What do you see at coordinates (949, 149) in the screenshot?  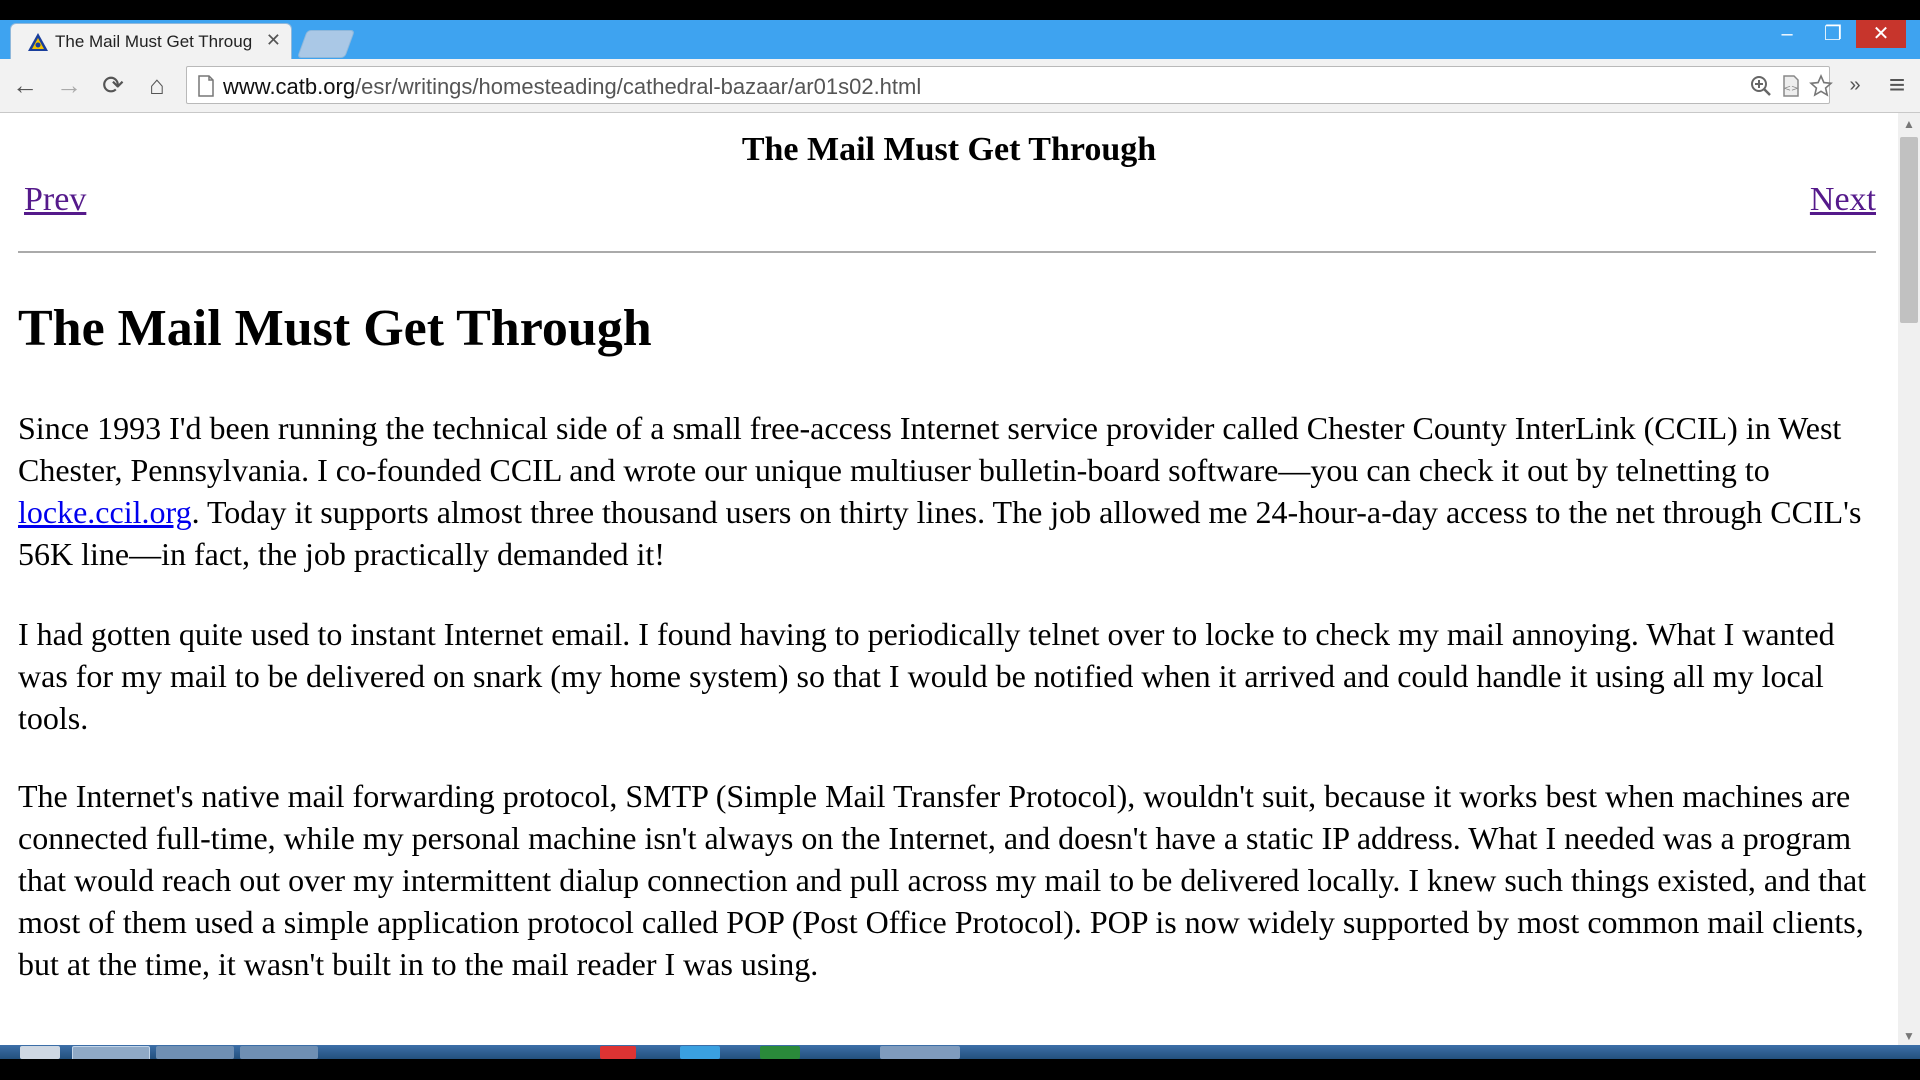 I see `nav-header-title: The Mail Must Get Through` at bounding box center [949, 149].